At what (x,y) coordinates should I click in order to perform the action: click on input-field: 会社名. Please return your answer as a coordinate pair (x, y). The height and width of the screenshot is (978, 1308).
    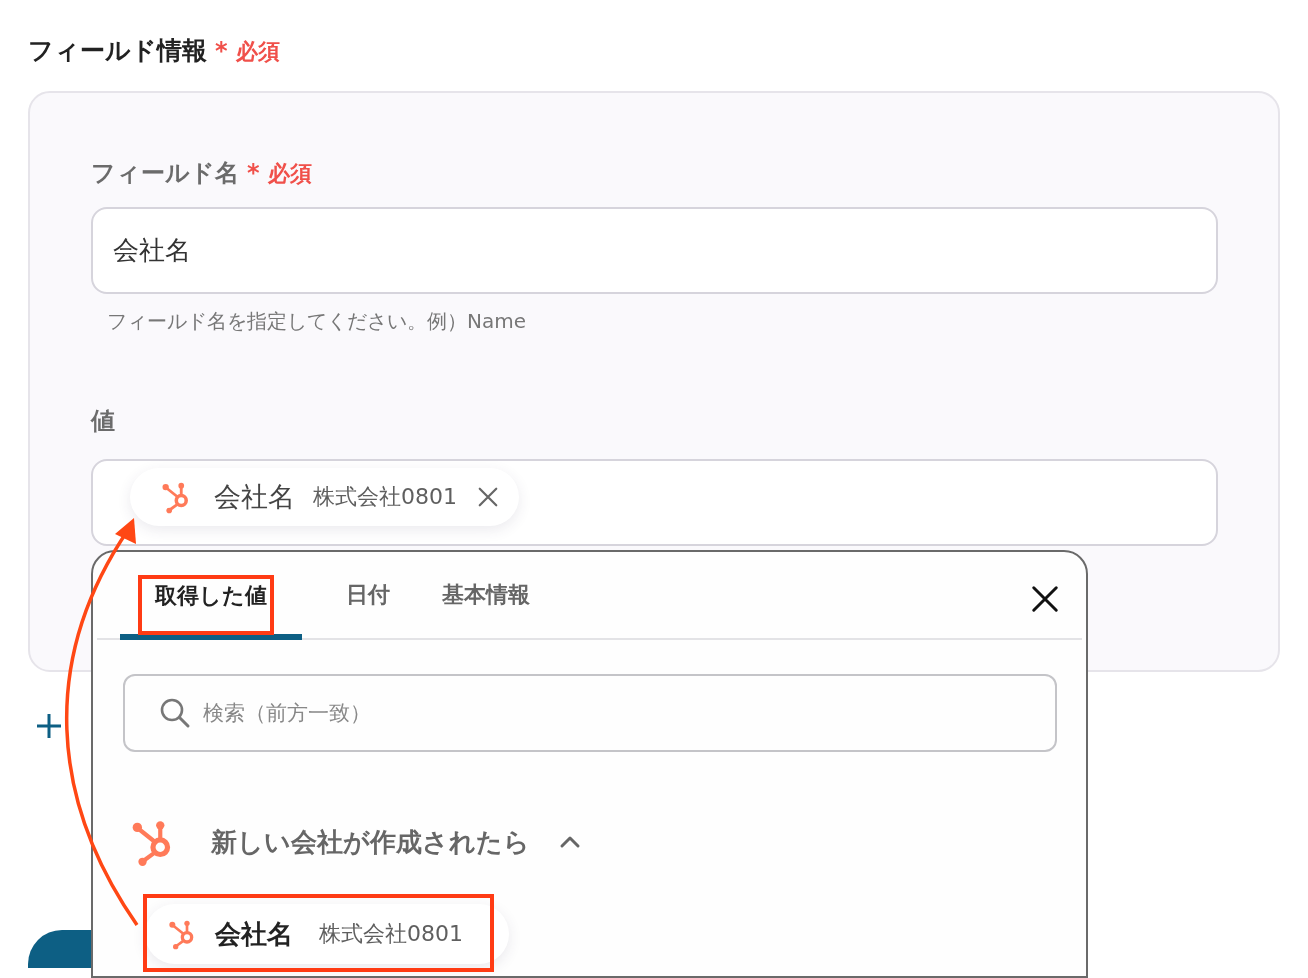
    Looking at the image, I should click on (654, 250).